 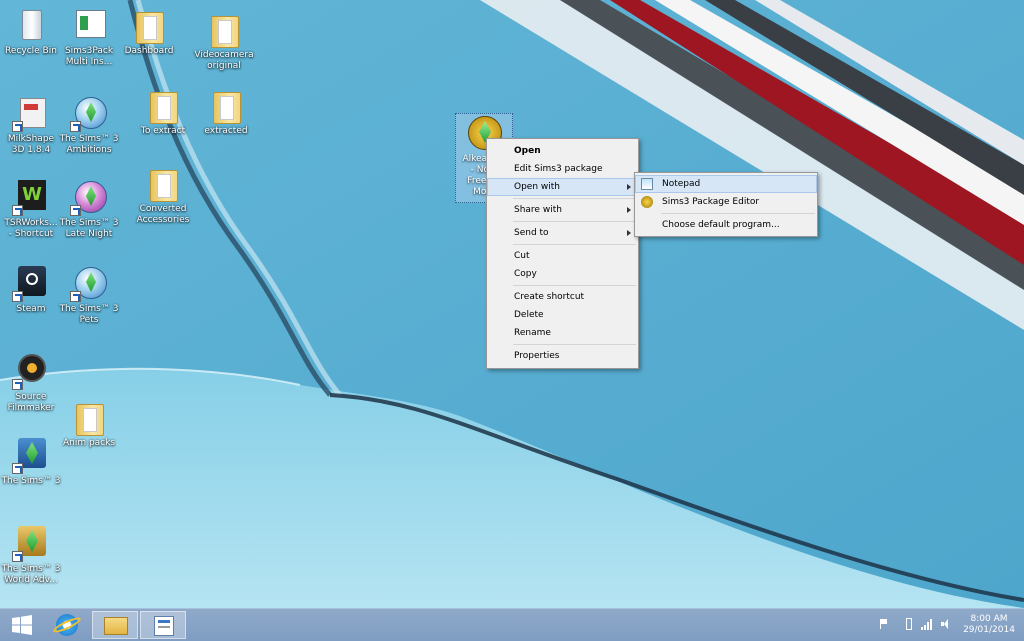 What do you see at coordinates (562, 169) in the screenshot?
I see `menu-item-edit-sims3-package: Edit Sims3 package` at bounding box center [562, 169].